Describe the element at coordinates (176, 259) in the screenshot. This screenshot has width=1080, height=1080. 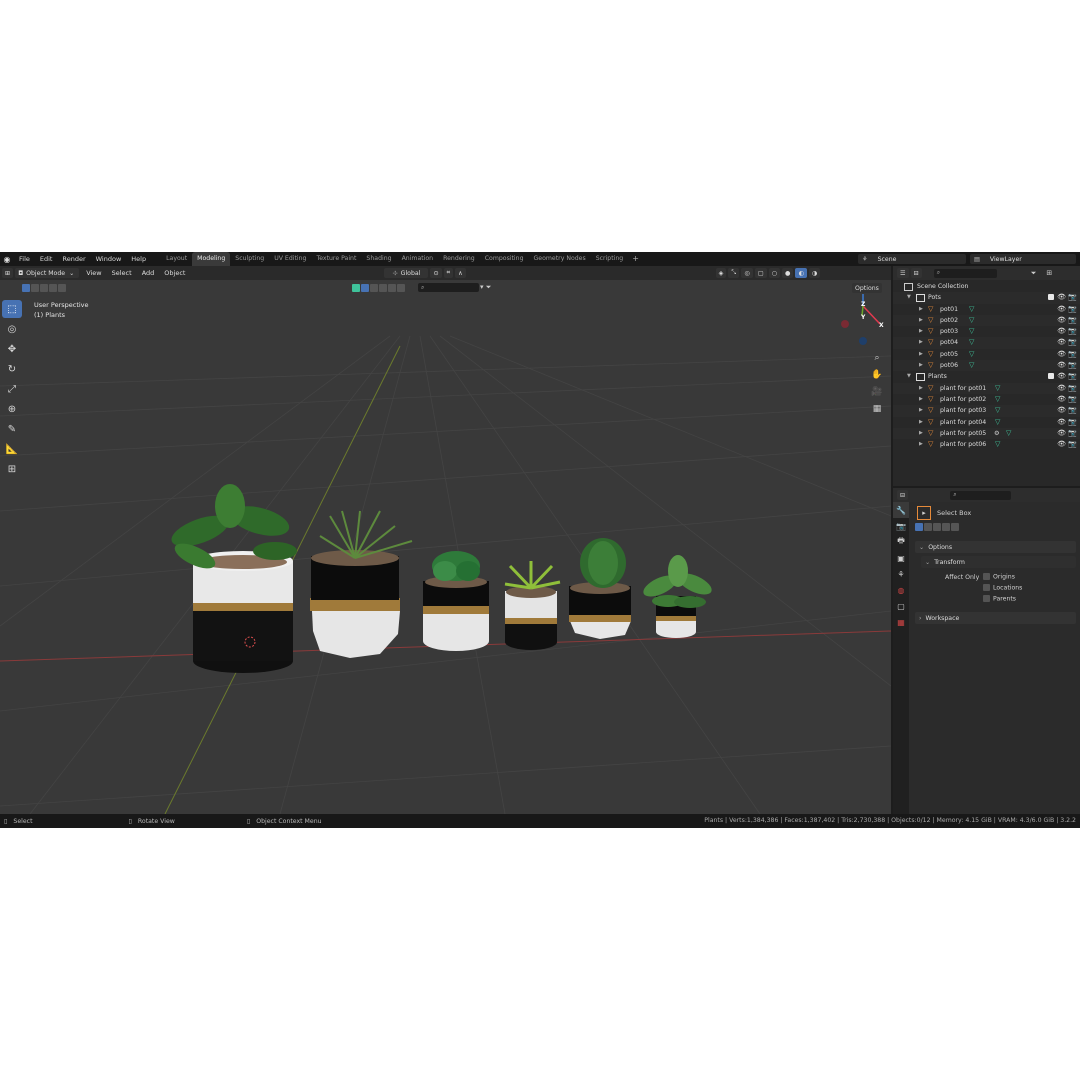
I see `tab-layout: Layout` at that location.